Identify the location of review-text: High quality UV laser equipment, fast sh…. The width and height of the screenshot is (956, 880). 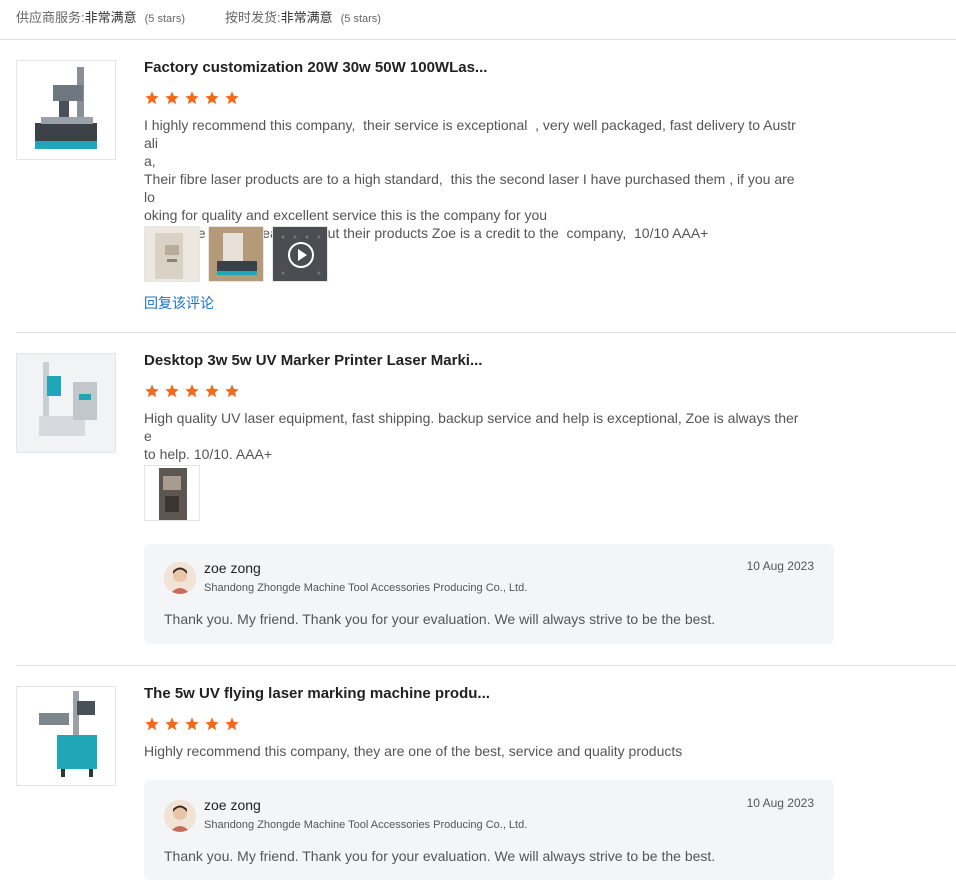
(471, 436).